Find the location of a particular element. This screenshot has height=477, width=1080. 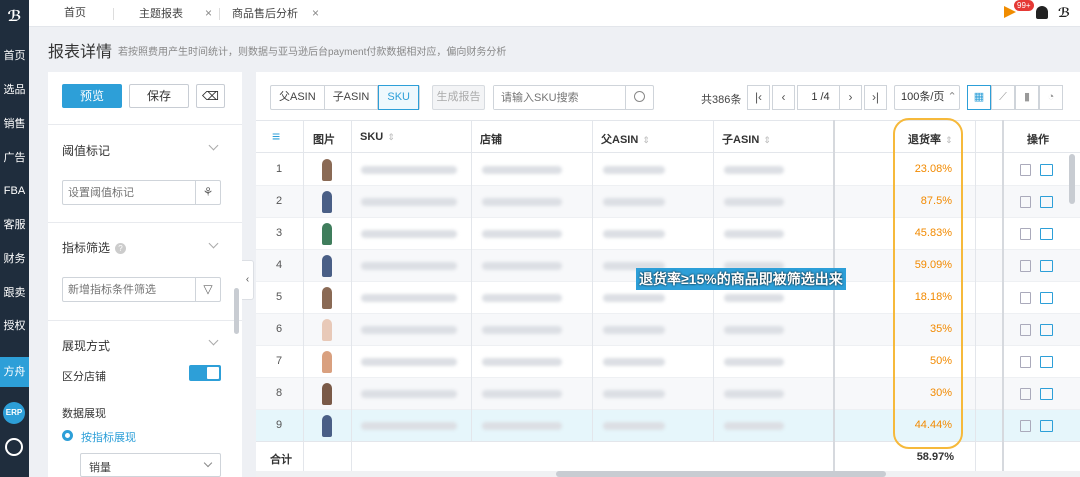

help-icon: ? is located at coordinates (121, 248).